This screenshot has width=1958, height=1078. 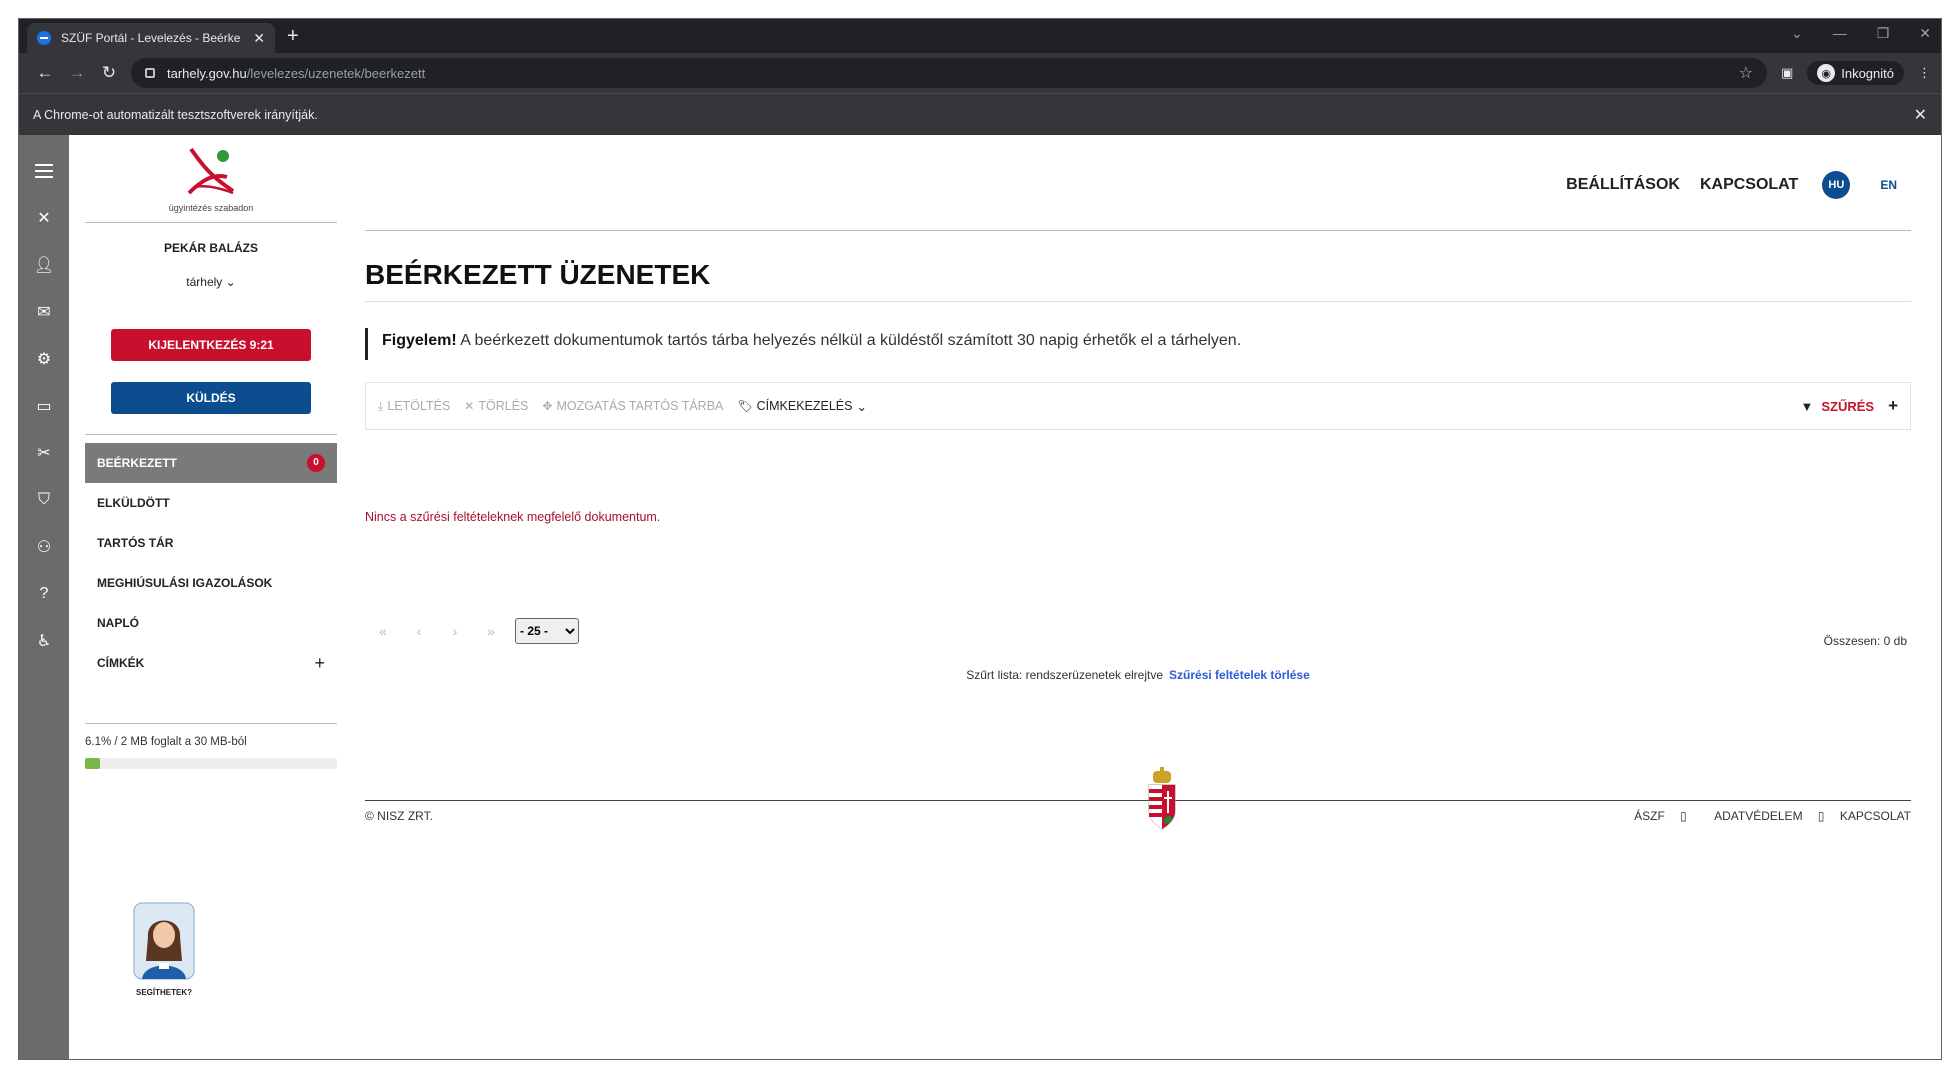 I want to click on move-label: MOZGATÁS TARTÓS TÁRBA, so click(x=640, y=406).